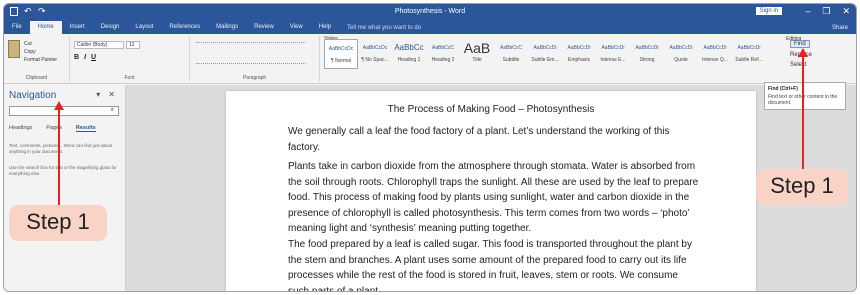  What do you see at coordinates (409, 60) in the screenshot?
I see `style-name: Heading 1` at bounding box center [409, 60].